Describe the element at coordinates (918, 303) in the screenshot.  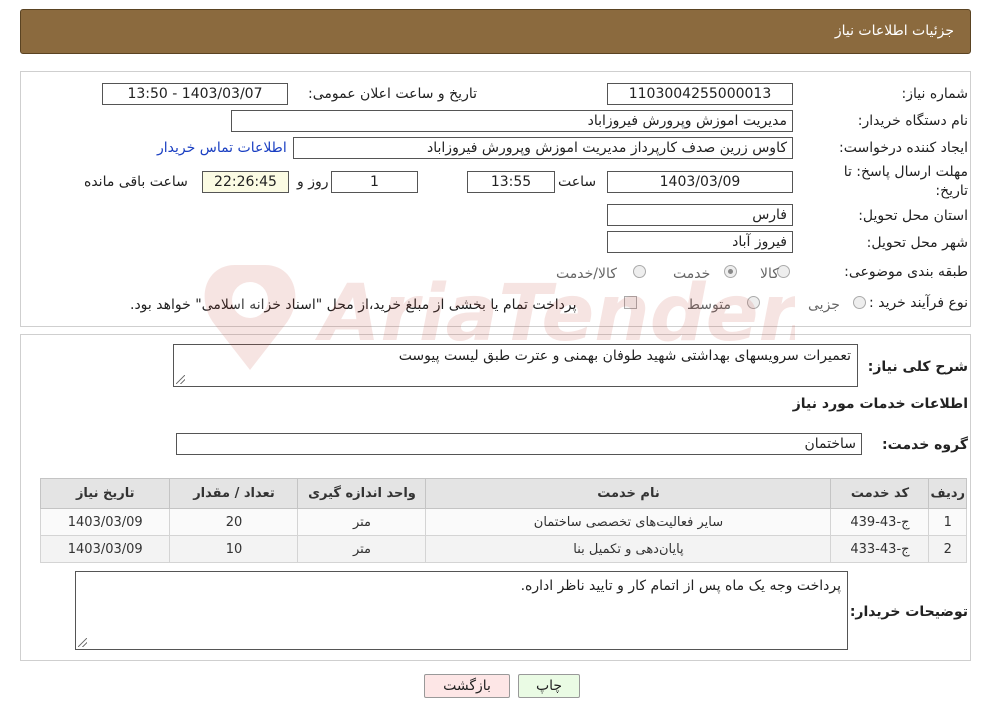
I see `process-type-label: نوع فرآیند خرید :` at that location.